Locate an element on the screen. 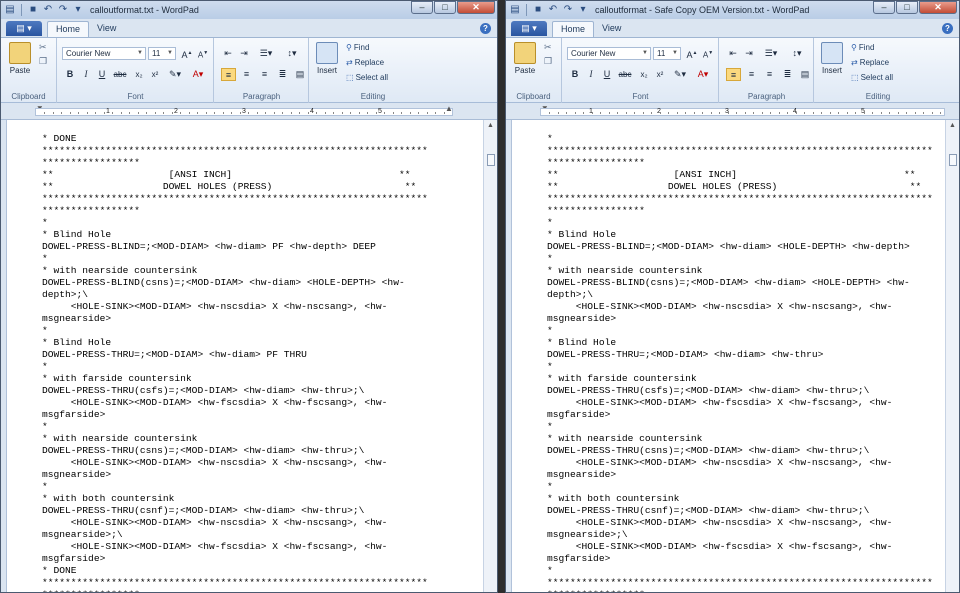 This screenshot has height=593, width=960. italic-button: I is located at coordinates (86, 74).